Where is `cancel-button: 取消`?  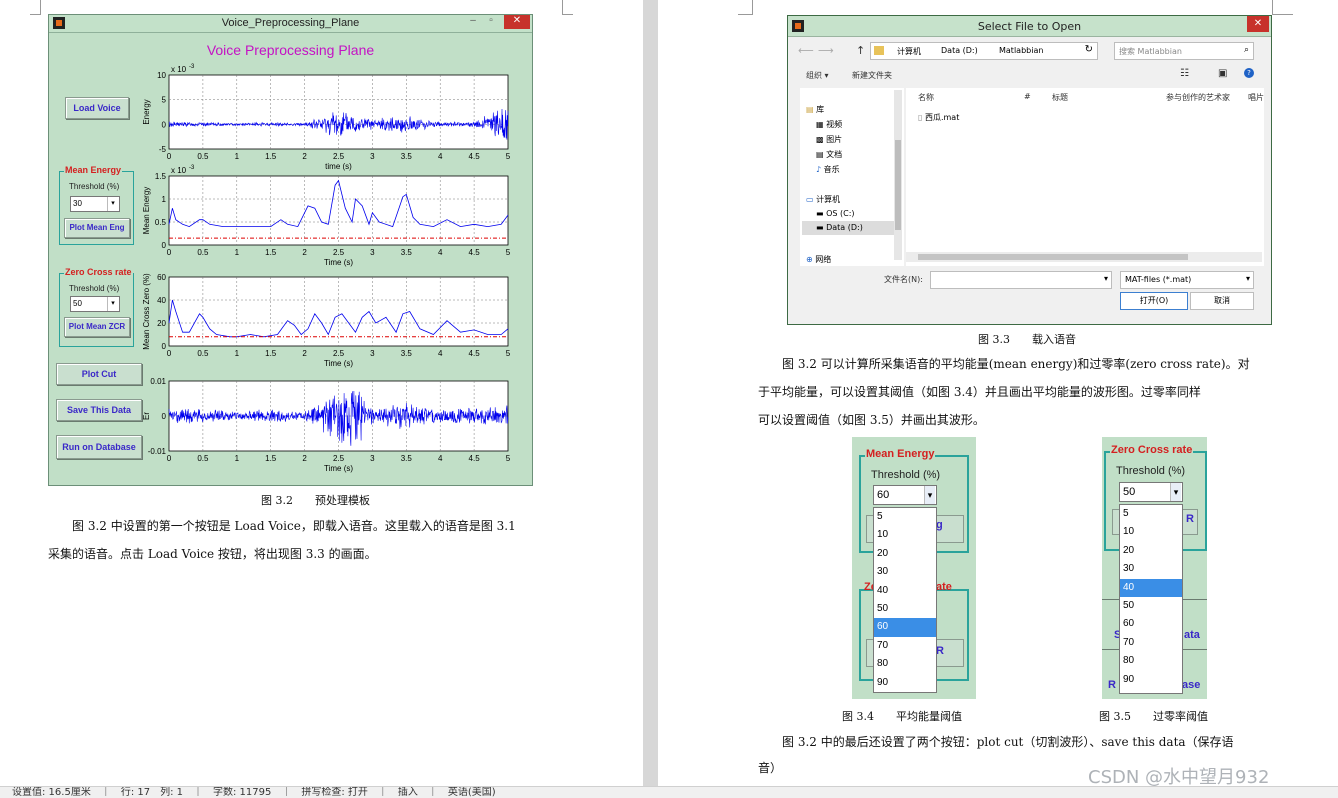
cancel-button: 取消 is located at coordinates (1222, 301).